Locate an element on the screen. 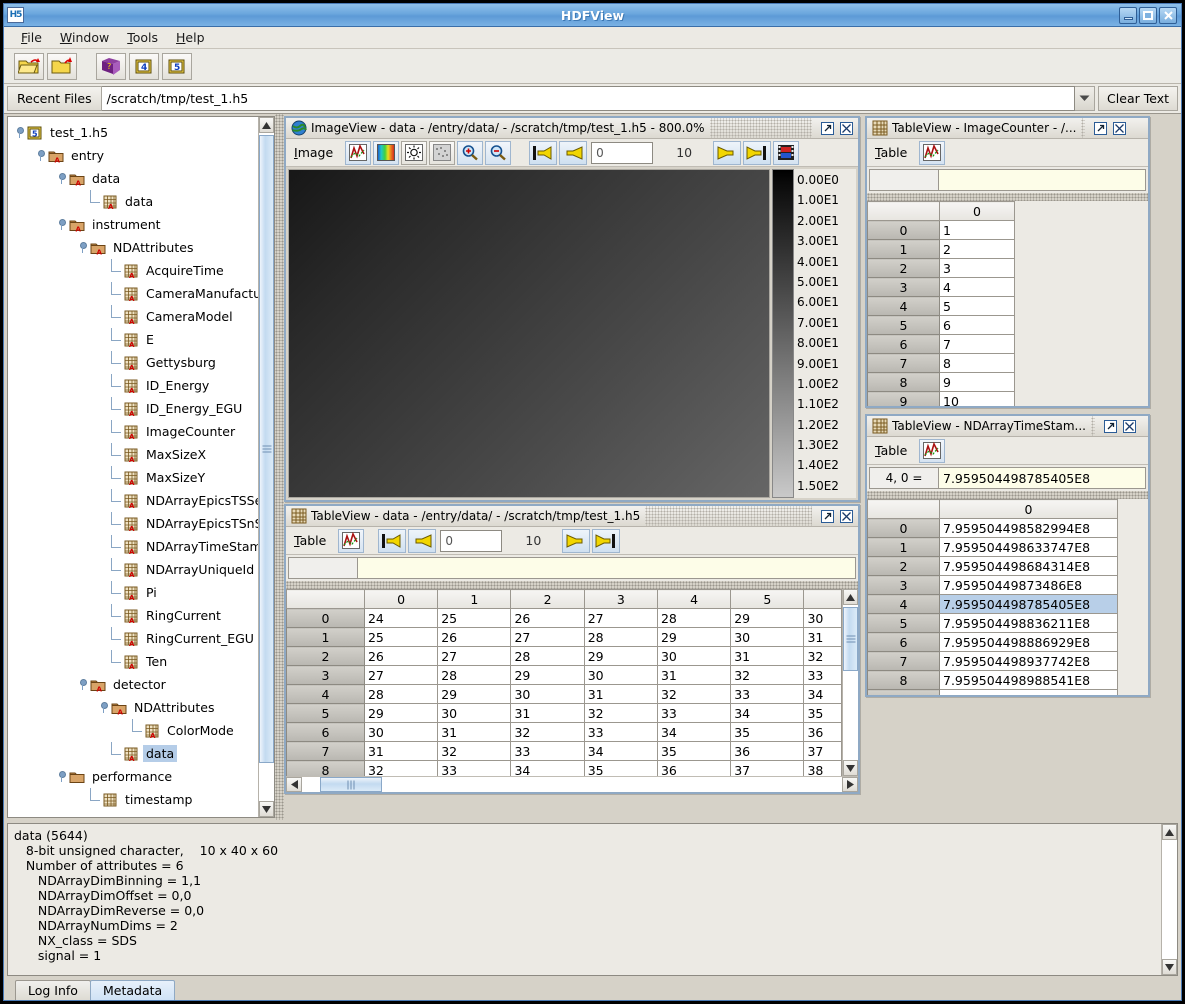 The height and width of the screenshot is (1004, 1185). tree-desktop-splitter is located at coordinates (279, 467).